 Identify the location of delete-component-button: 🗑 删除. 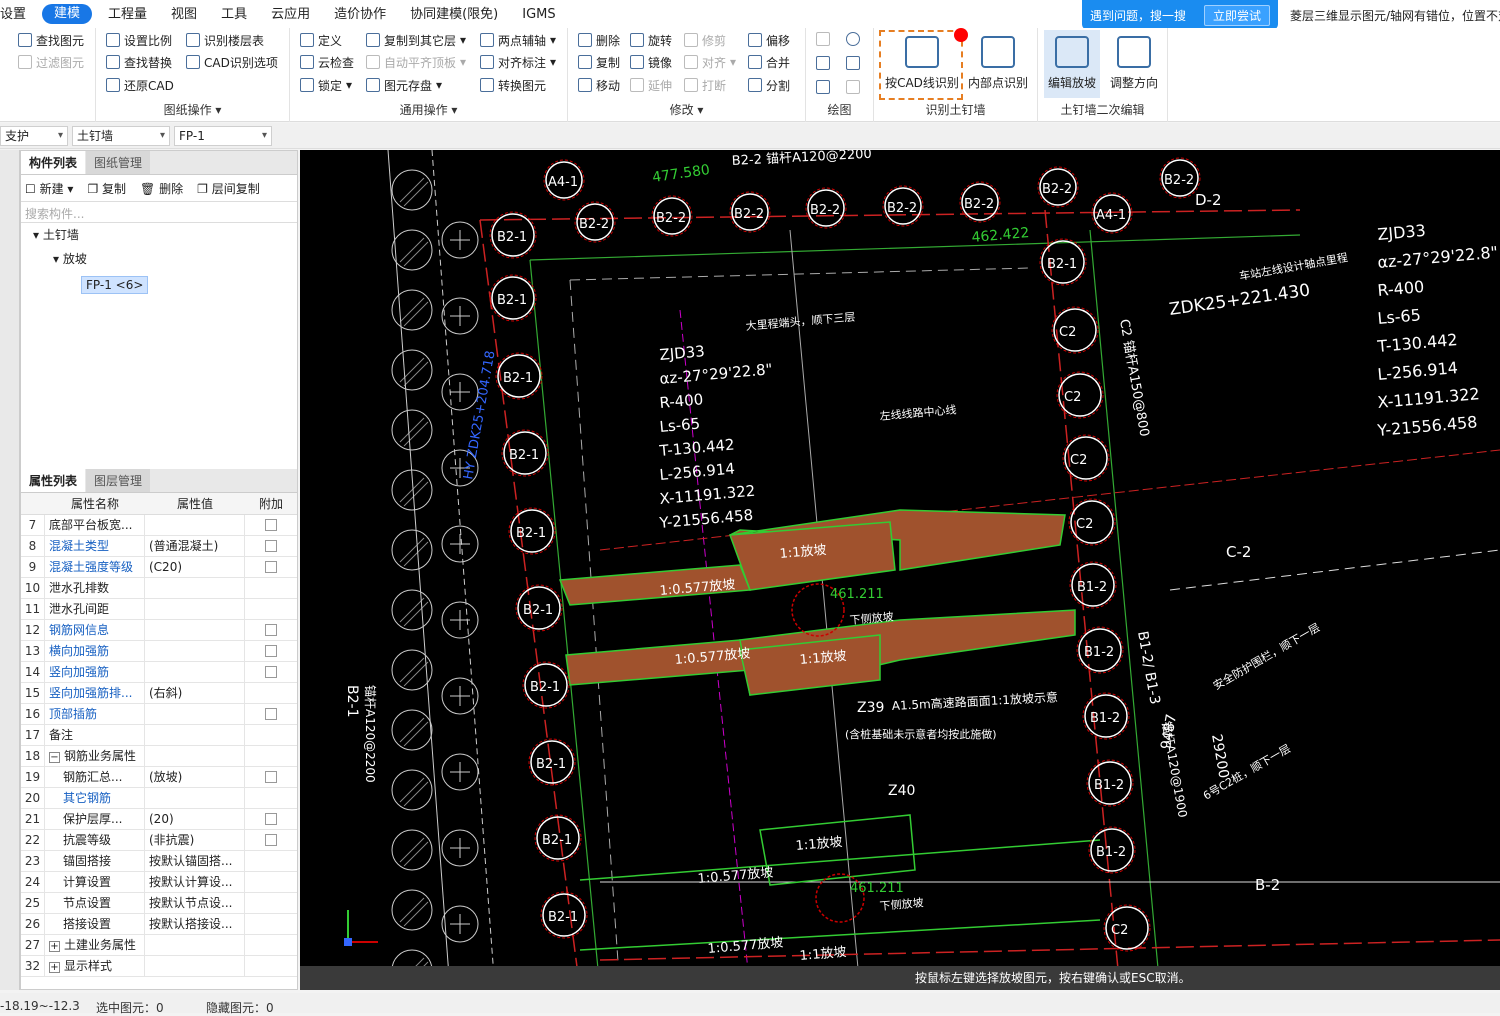
(161, 188).